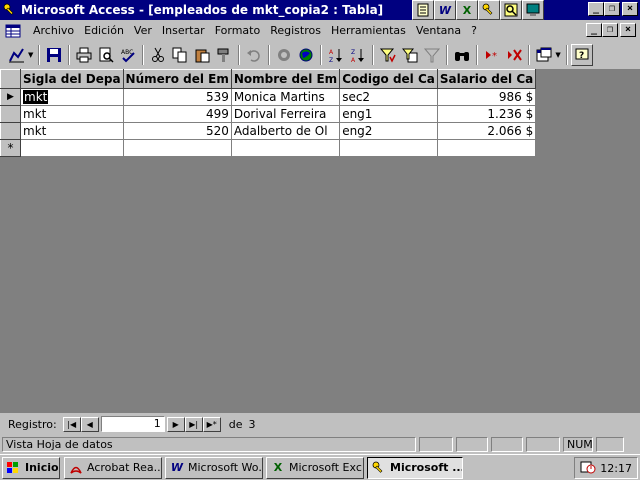 The height and width of the screenshot is (480, 640). What do you see at coordinates (295, 30) in the screenshot?
I see `menu-registros: Registros` at bounding box center [295, 30].